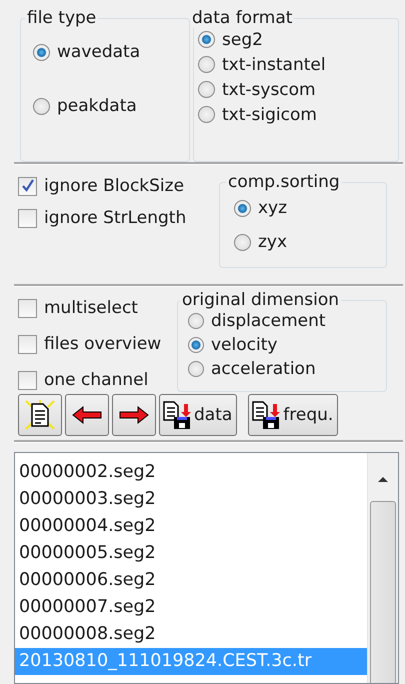 This screenshot has width=405, height=684. Describe the element at coordinates (98, 52) in the screenshot. I see `radio-label: wavedata` at that location.